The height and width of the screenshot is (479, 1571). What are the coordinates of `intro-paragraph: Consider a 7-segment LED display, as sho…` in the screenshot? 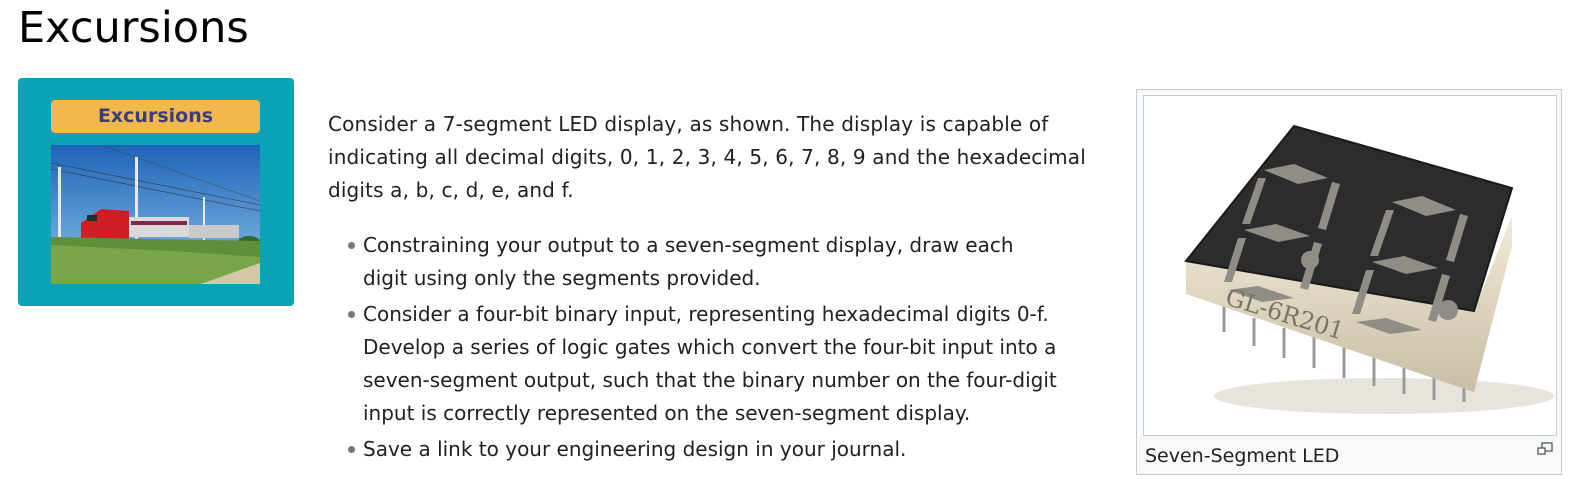 It's located at (707, 157).